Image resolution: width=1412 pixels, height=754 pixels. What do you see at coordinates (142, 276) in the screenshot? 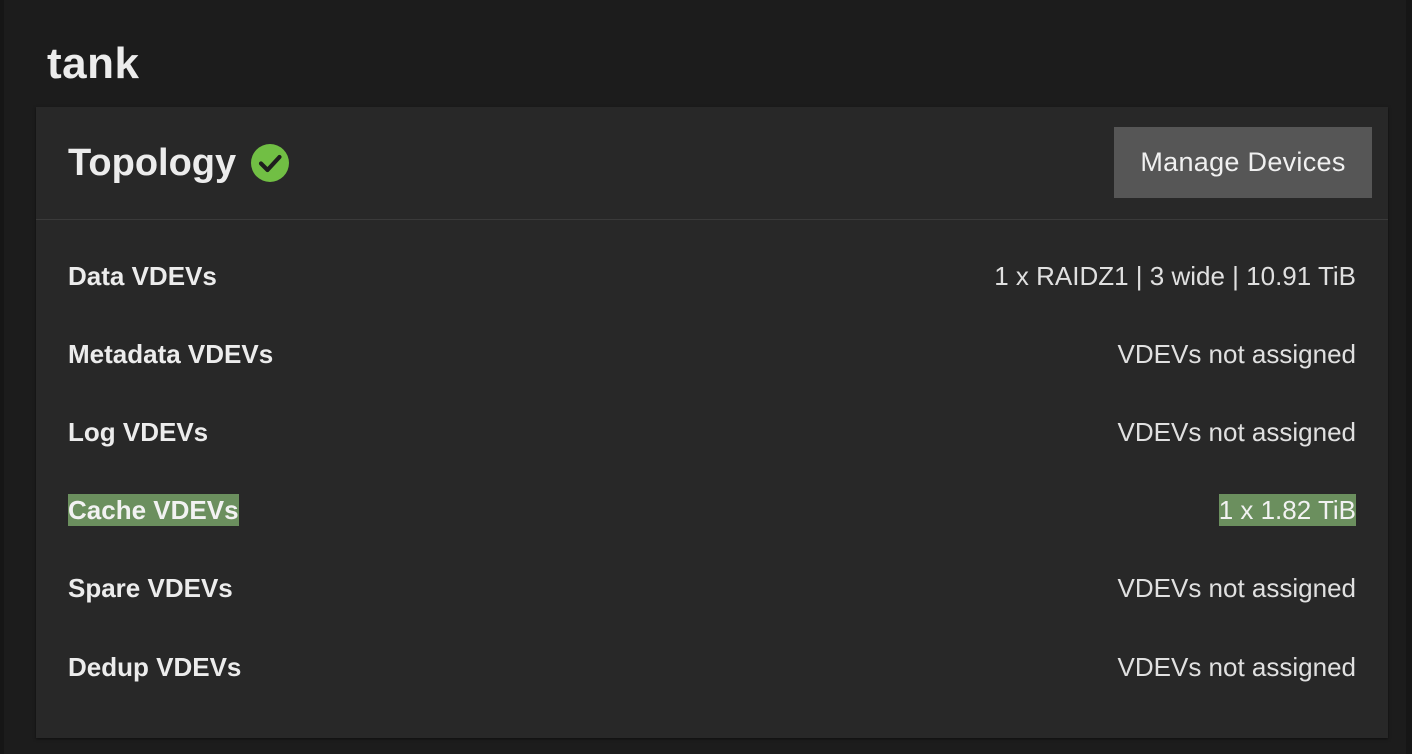
I see `vdev-row-label: Data VDEVs` at bounding box center [142, 276].